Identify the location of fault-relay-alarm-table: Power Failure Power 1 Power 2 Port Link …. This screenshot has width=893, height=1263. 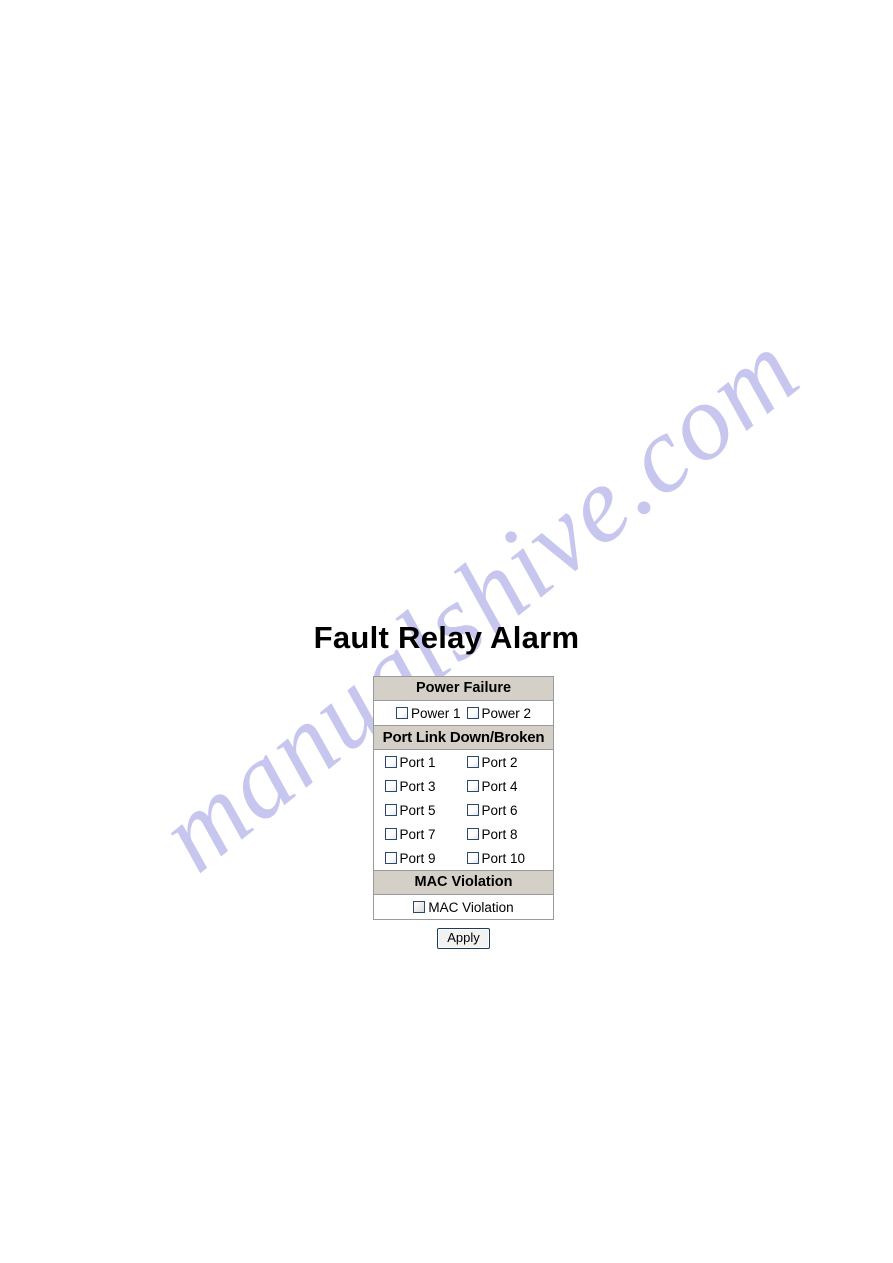
(463, 798).